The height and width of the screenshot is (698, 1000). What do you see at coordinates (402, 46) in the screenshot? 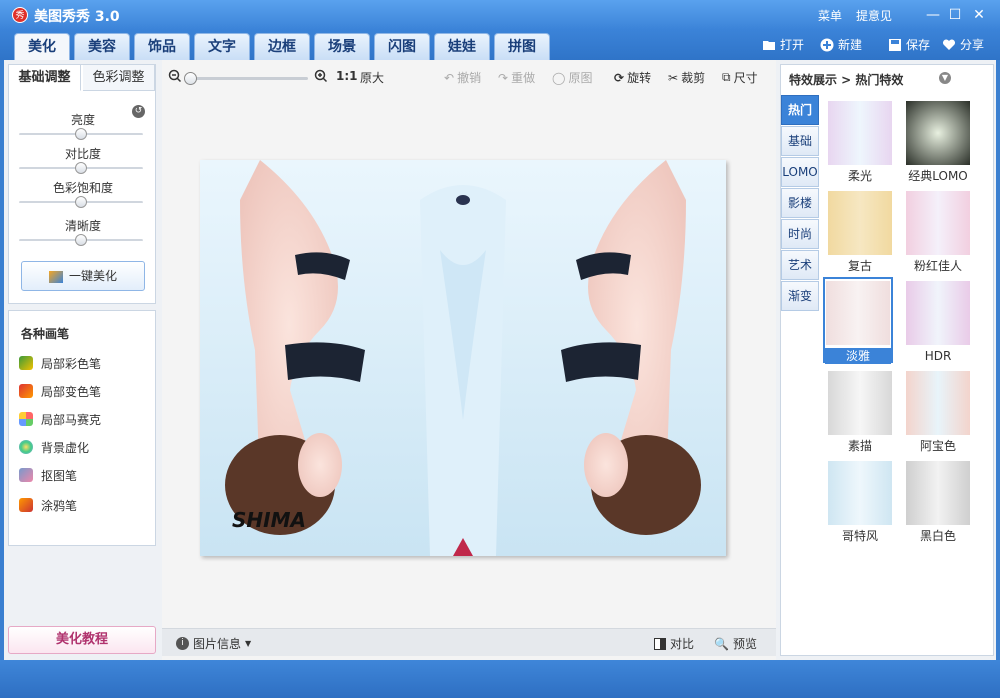
I see `tab-flash: 闪图` at bounding box center [402, 46].